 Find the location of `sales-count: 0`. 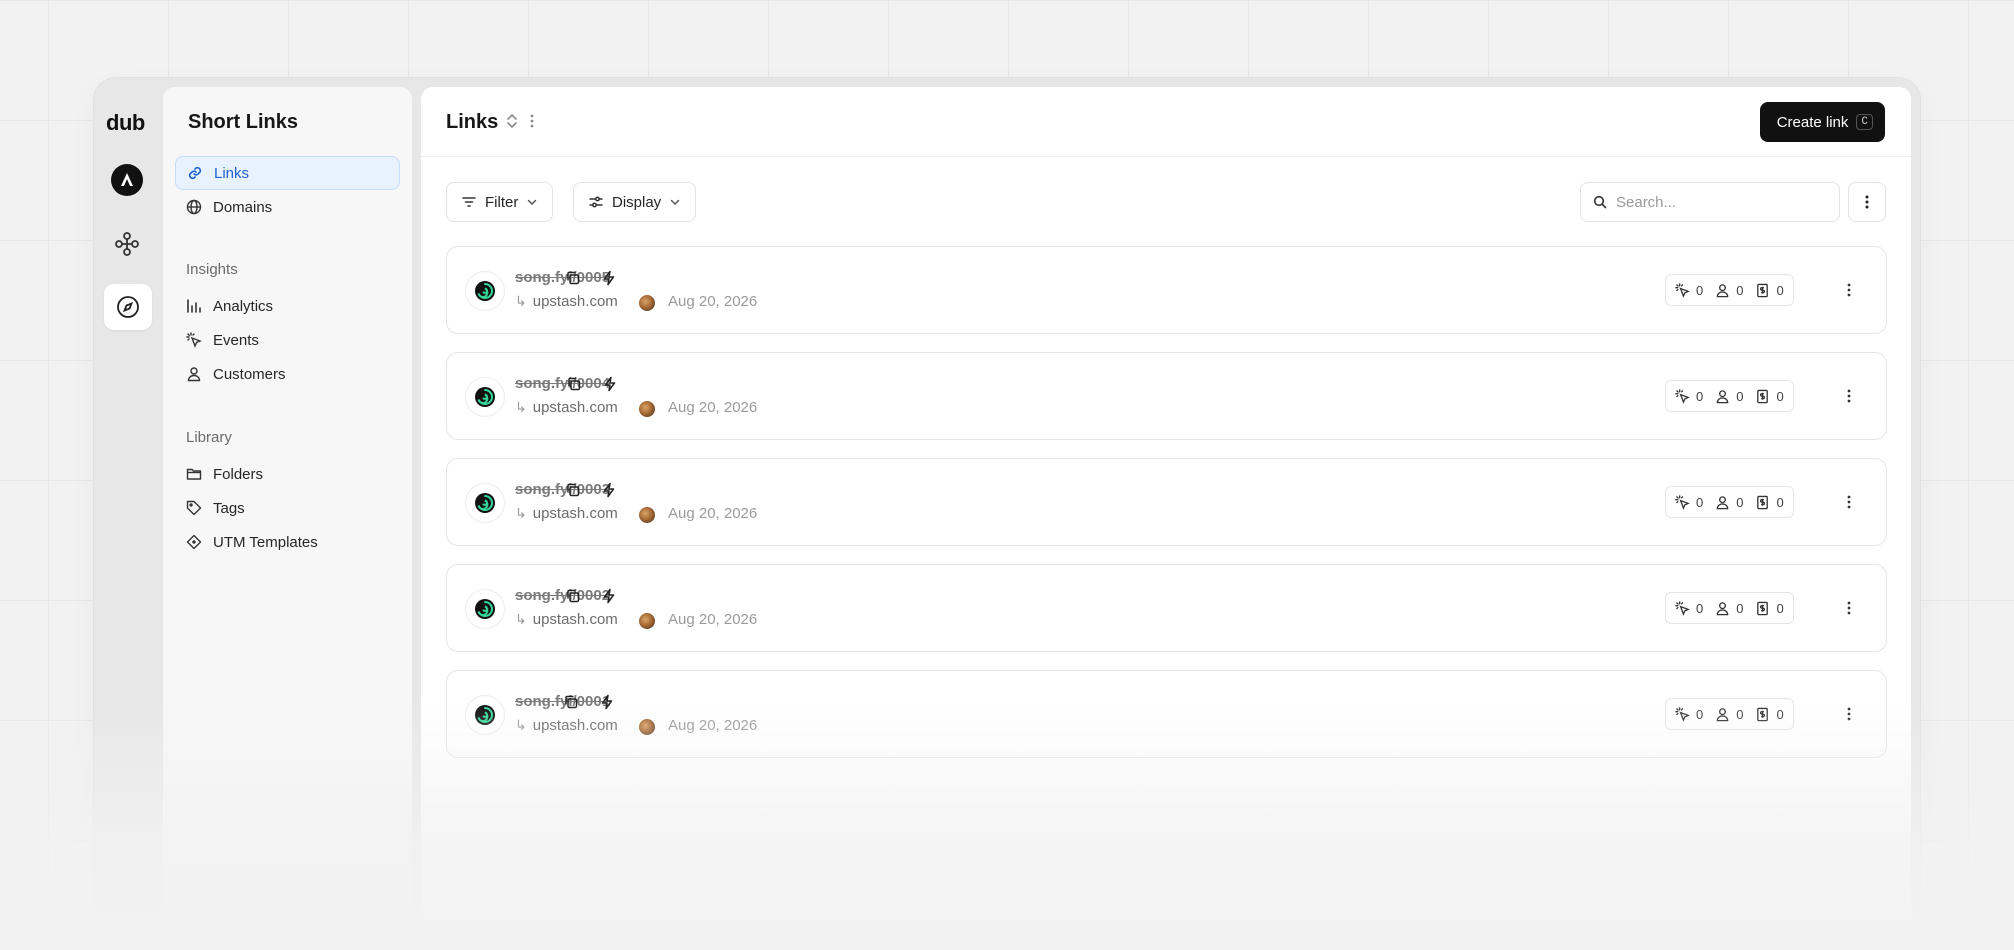

sales-count: 0 is located at coordinates (1780, 608).